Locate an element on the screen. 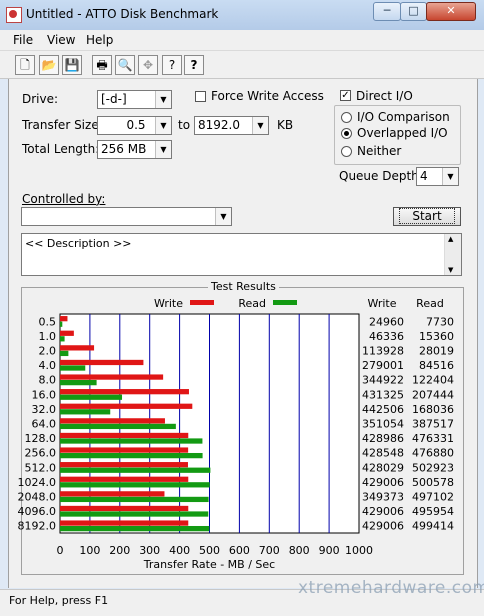 The image size is (484, 616). x-tick-label: 800 is located at coordinates (299, 550).